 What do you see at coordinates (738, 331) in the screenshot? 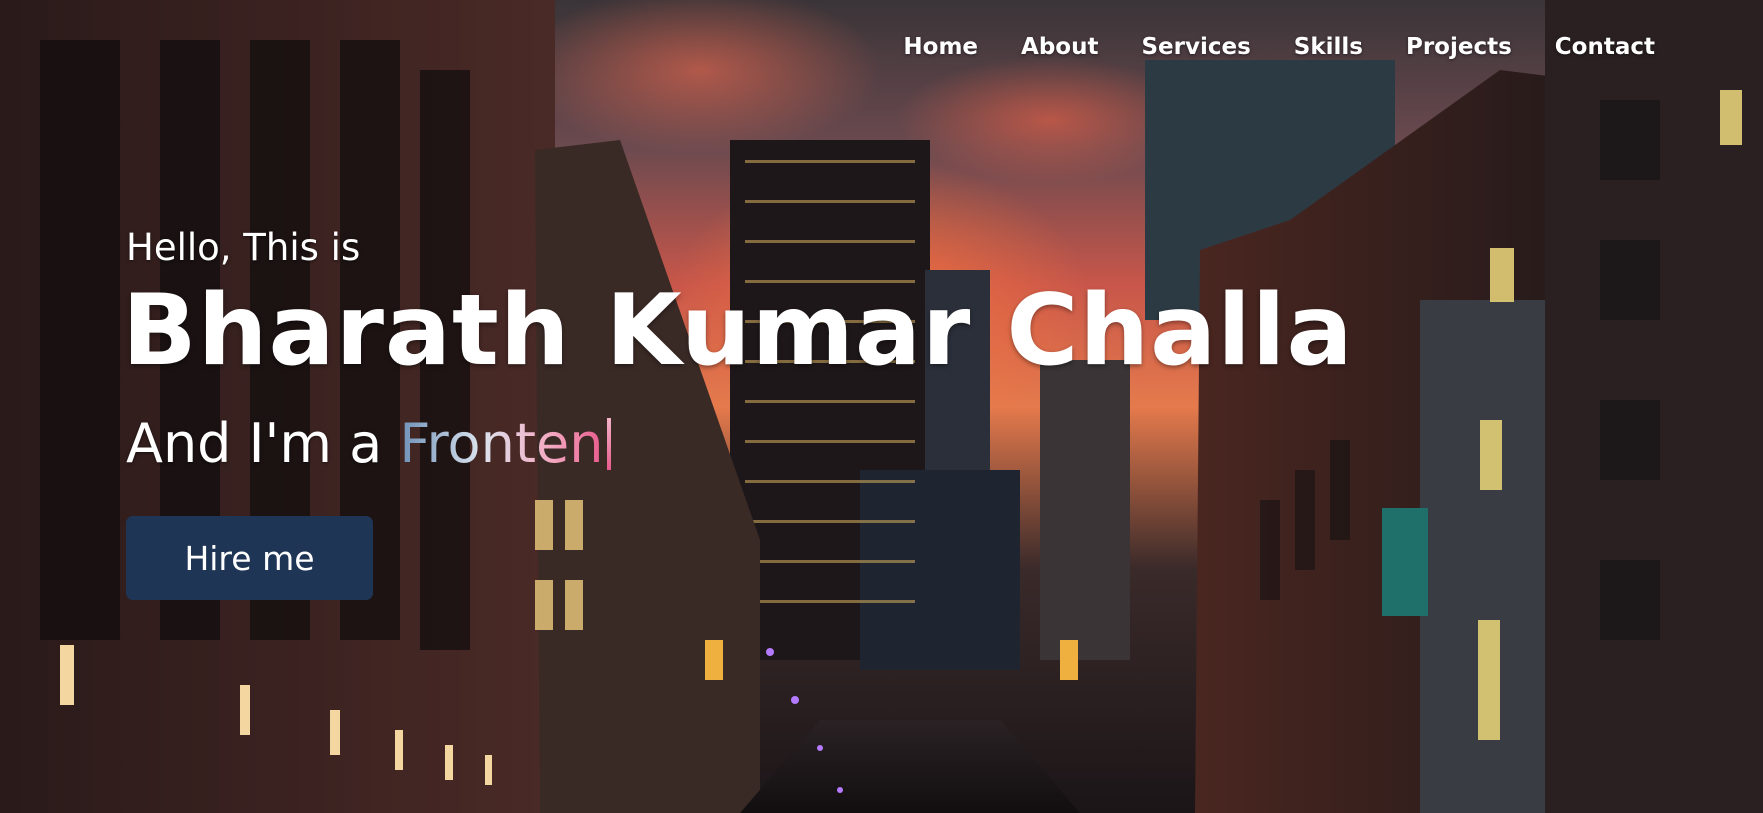
I see `hero-name: Bharath Kumar Challa` at bounding box center [738, 331].